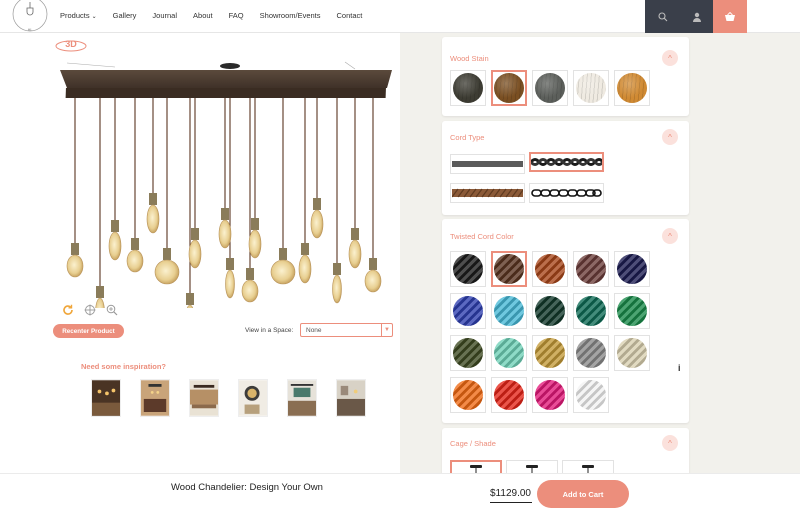 This screenshot has height=512, width=800. I want to click on cord-type-flat, so click(487, 164).